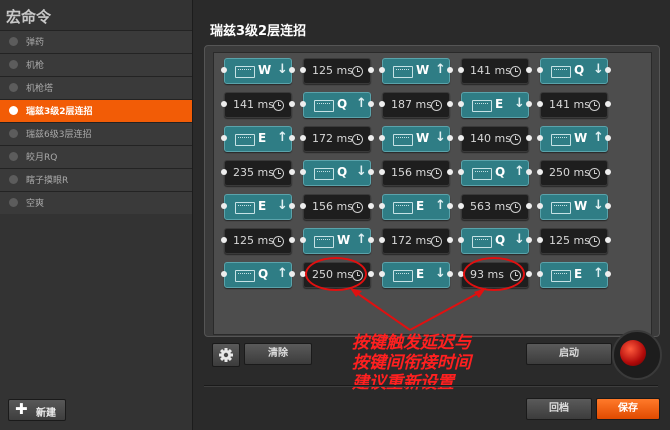 The image size is (670, 430). What do you see at coordinates (633, 353) in the screenshot?
I see `record-button` at bounding box center [633, 353].